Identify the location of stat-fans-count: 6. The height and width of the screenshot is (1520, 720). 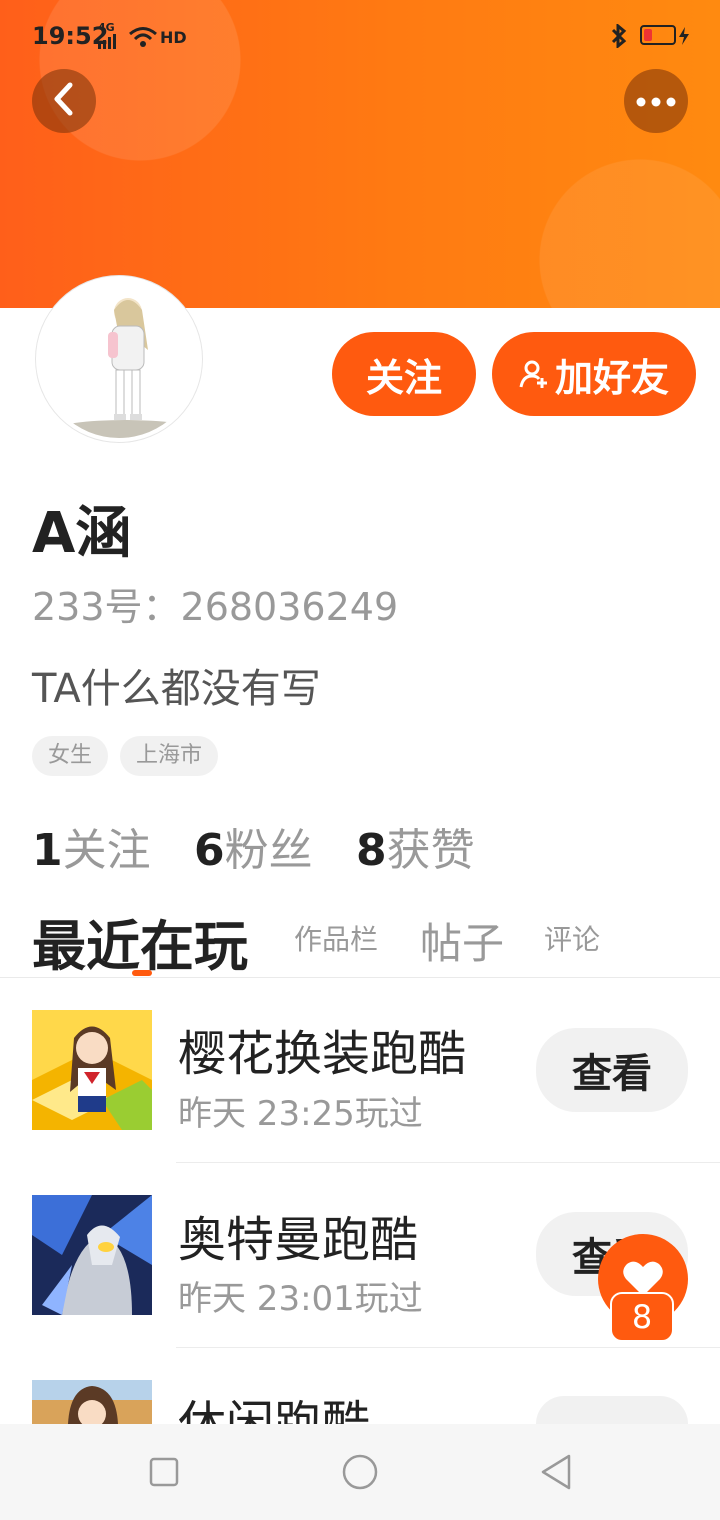
(209, 850).